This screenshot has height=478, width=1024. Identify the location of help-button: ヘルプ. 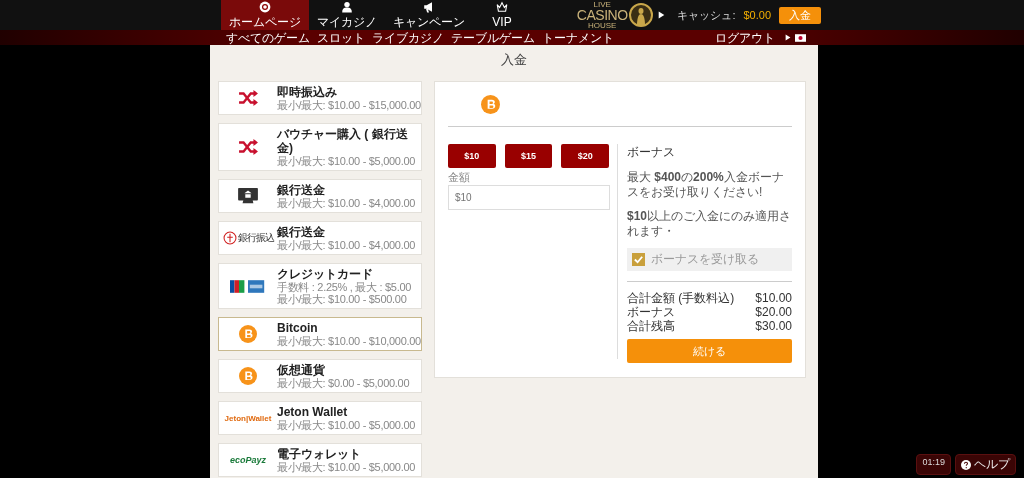
(985, 464).